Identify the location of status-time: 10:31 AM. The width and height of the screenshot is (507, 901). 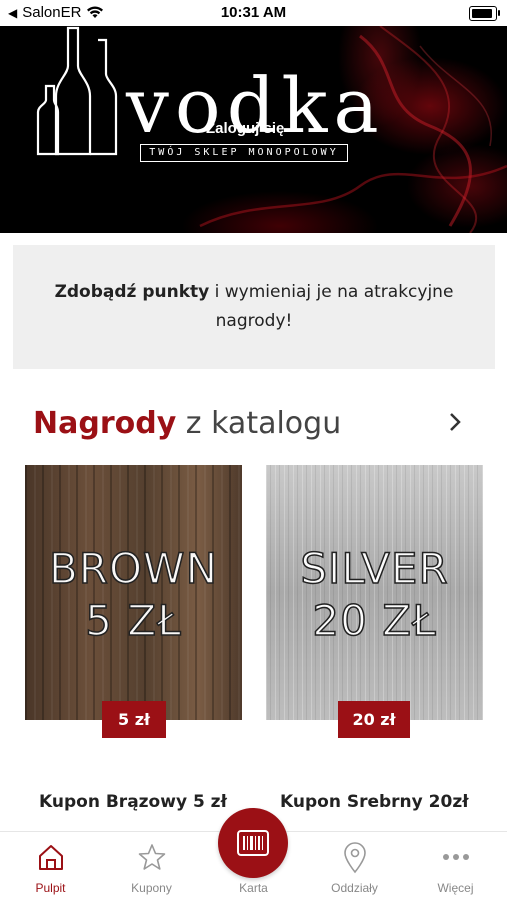
(253, 12).